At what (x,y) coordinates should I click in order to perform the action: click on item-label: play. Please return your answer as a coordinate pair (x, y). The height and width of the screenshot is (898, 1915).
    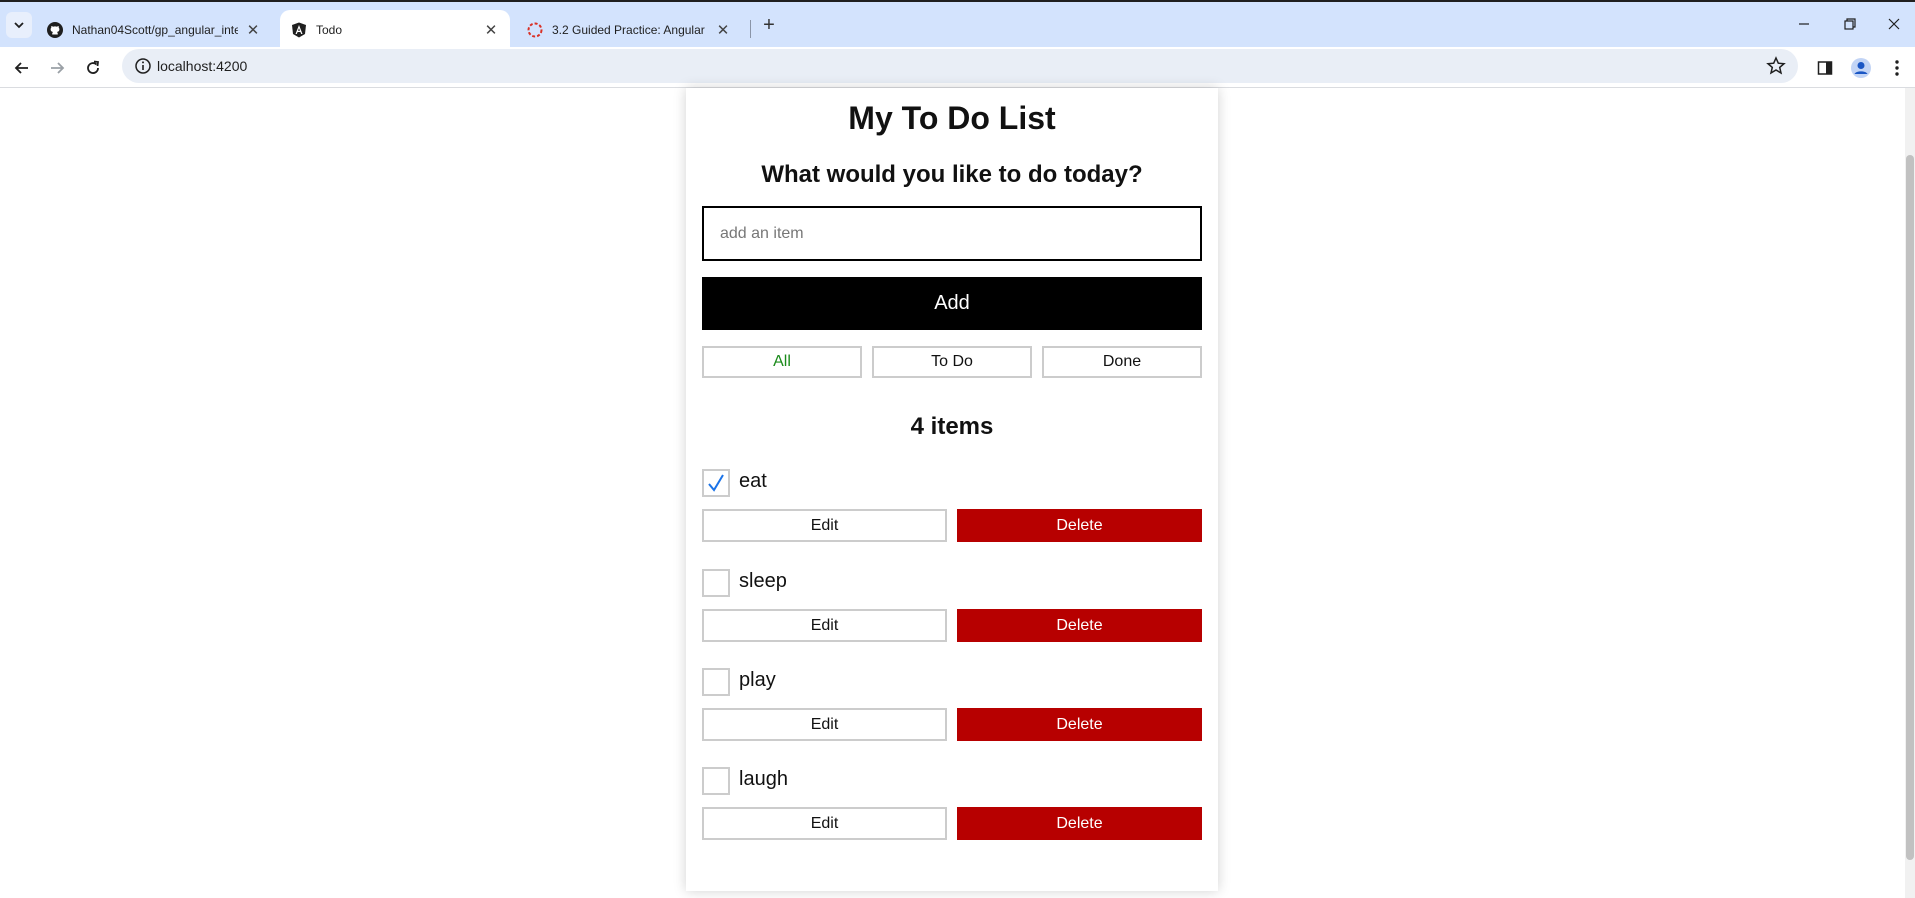
    Looking at the image, I should click on (757, 680).